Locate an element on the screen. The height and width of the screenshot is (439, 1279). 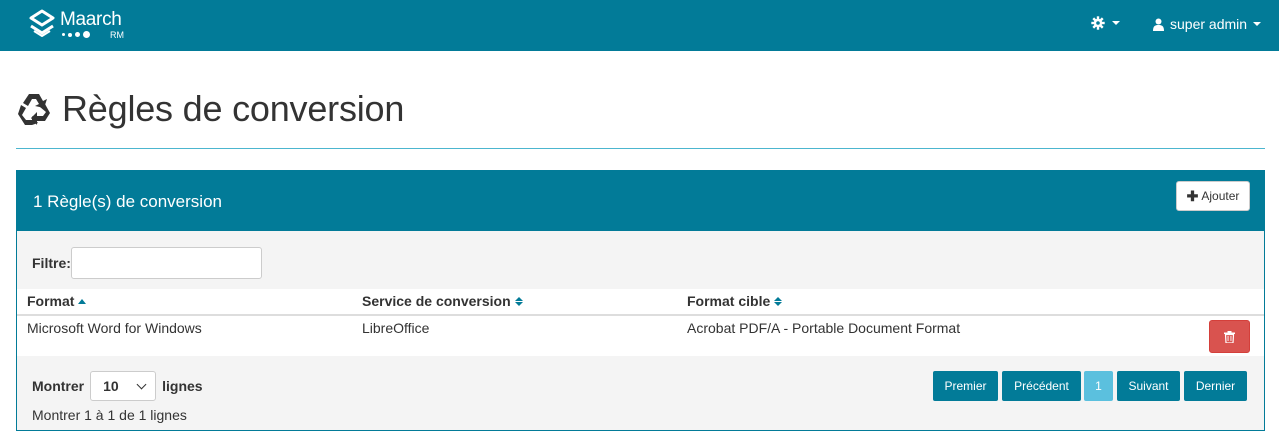
add-rule-button: ✚ Ajouter is located at coordinates (1213, 196).